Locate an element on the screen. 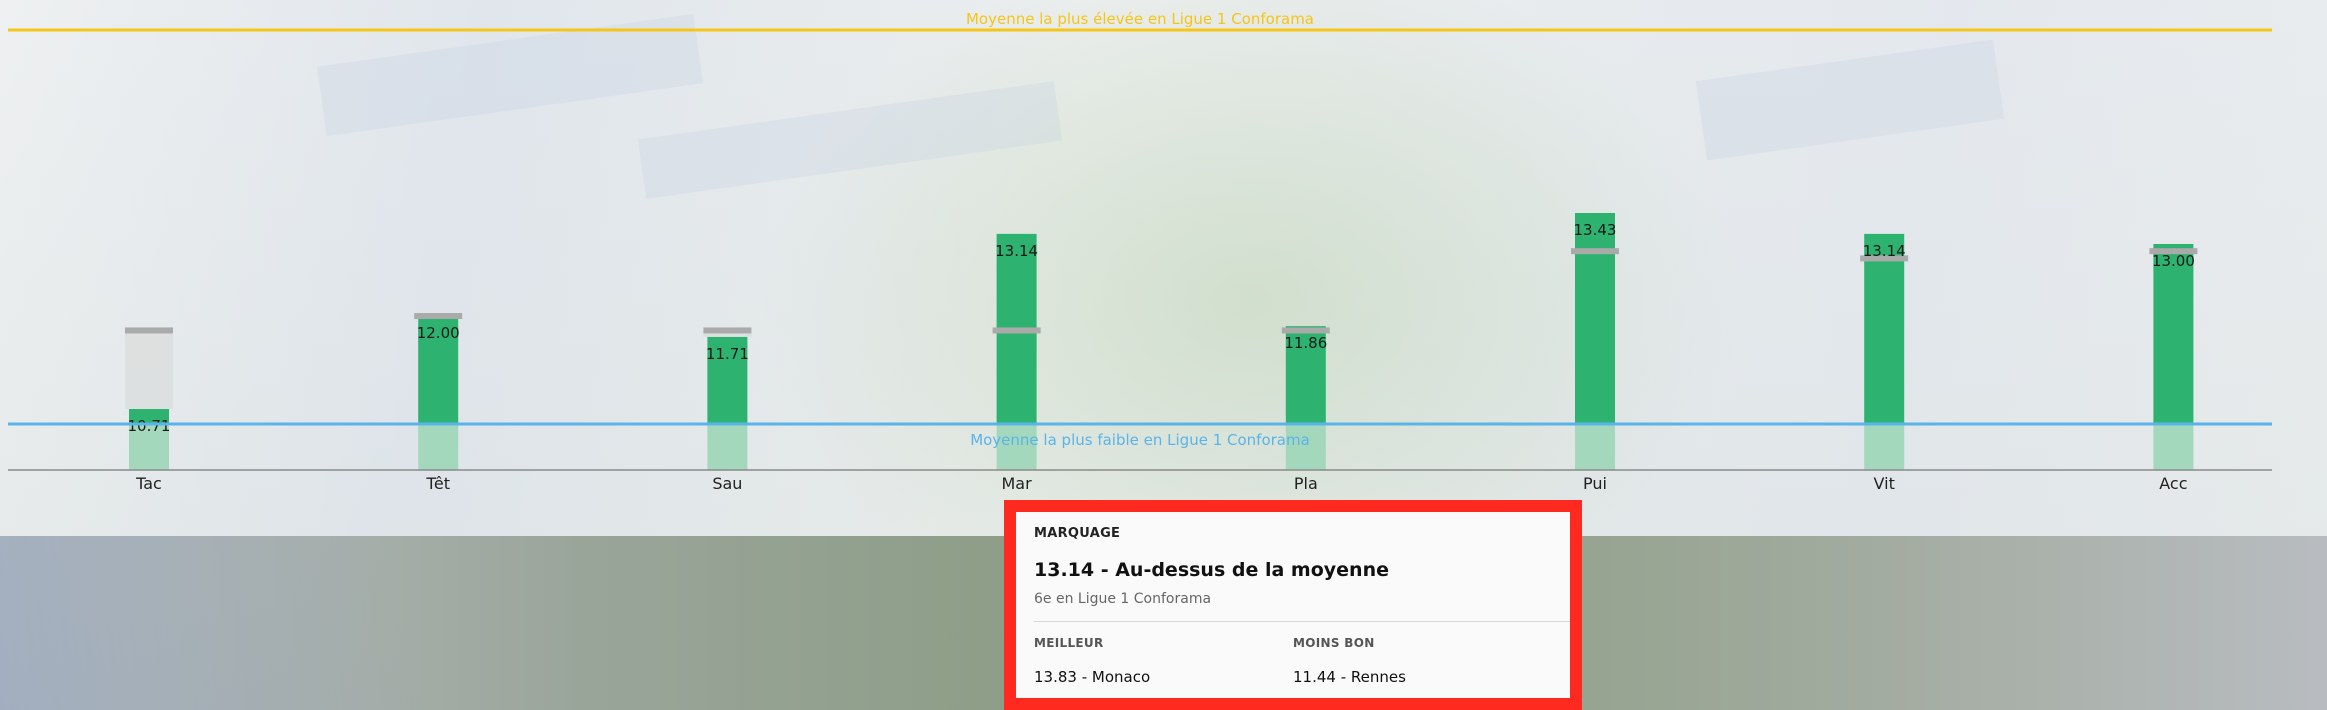 Image resolution: width=2327 pixels, height=710 pixels. category-label: Vit is located at coordinates (1884, 483).